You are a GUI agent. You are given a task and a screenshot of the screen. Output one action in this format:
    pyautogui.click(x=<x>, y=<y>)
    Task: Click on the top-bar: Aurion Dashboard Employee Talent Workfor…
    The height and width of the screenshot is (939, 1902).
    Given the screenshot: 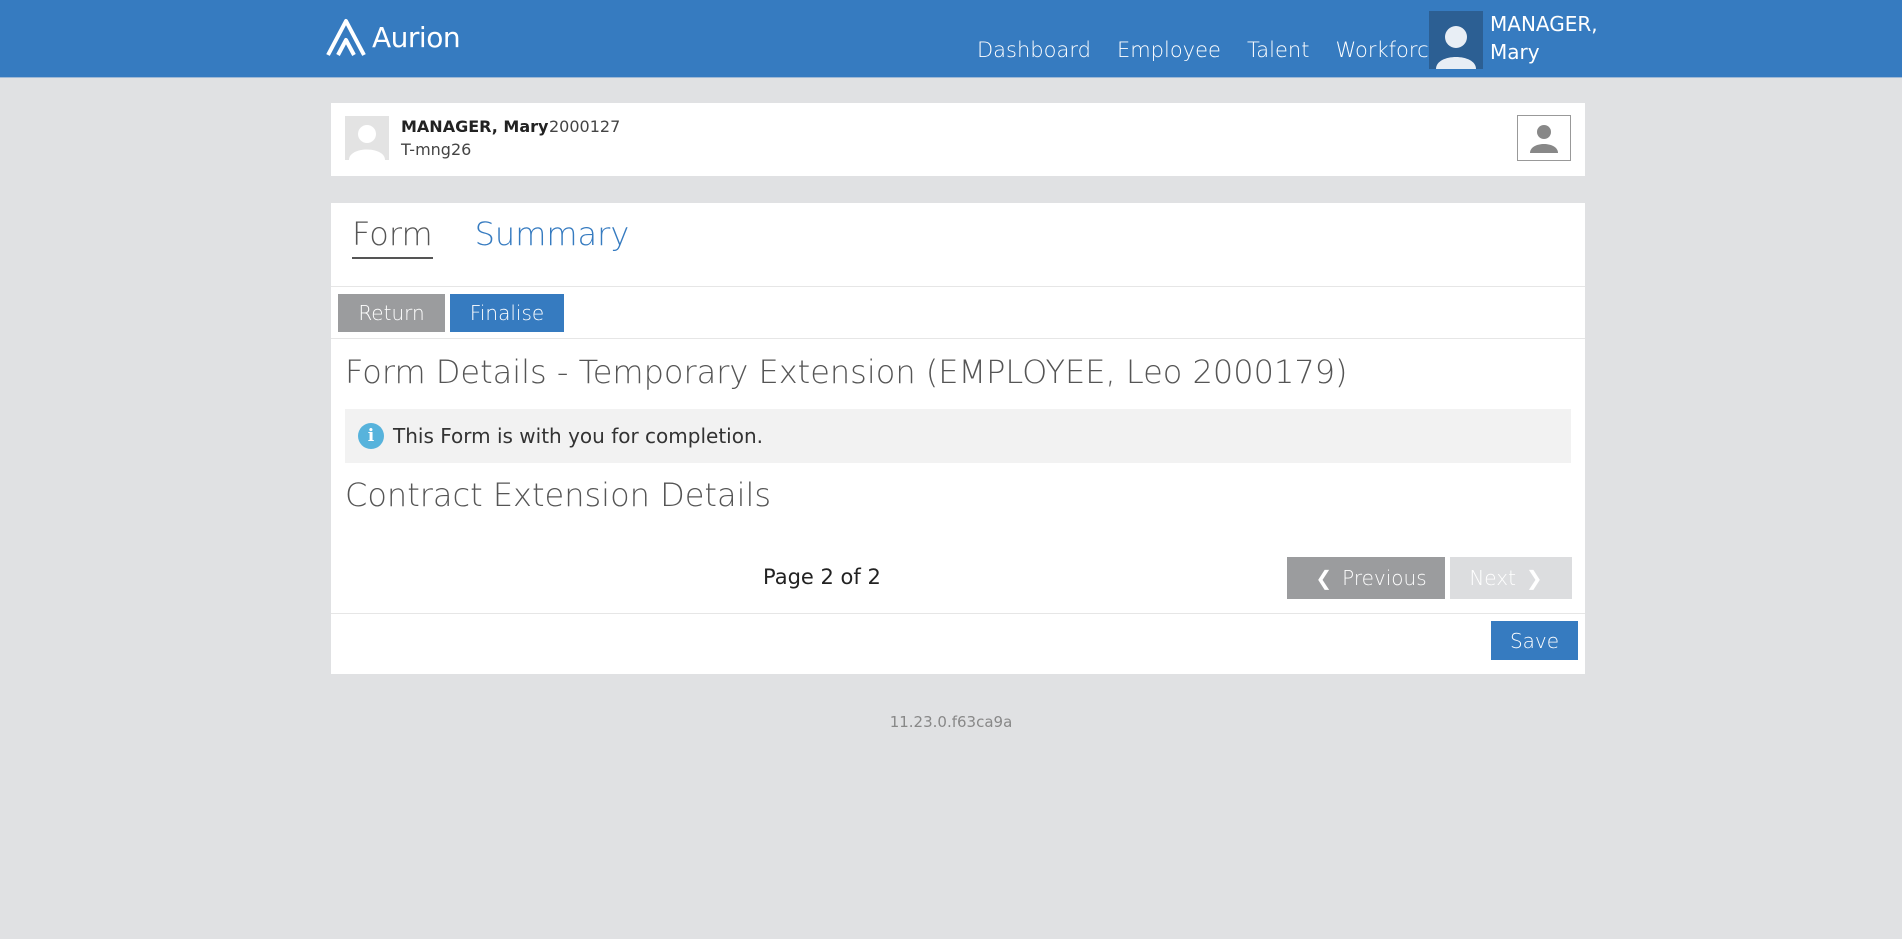 What is the action you would take?
    pyautogui.click(x=951, y=39)
    